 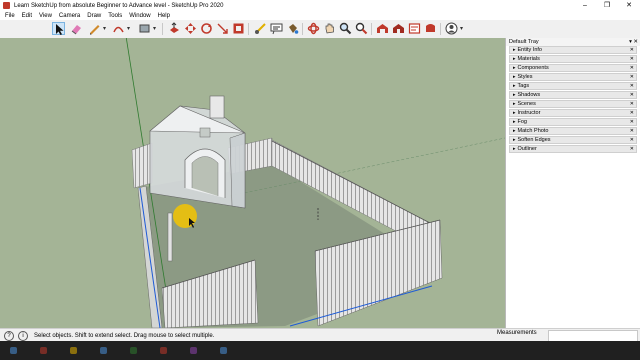 I want to click on pencil-icon, so click(x=95, y=30).